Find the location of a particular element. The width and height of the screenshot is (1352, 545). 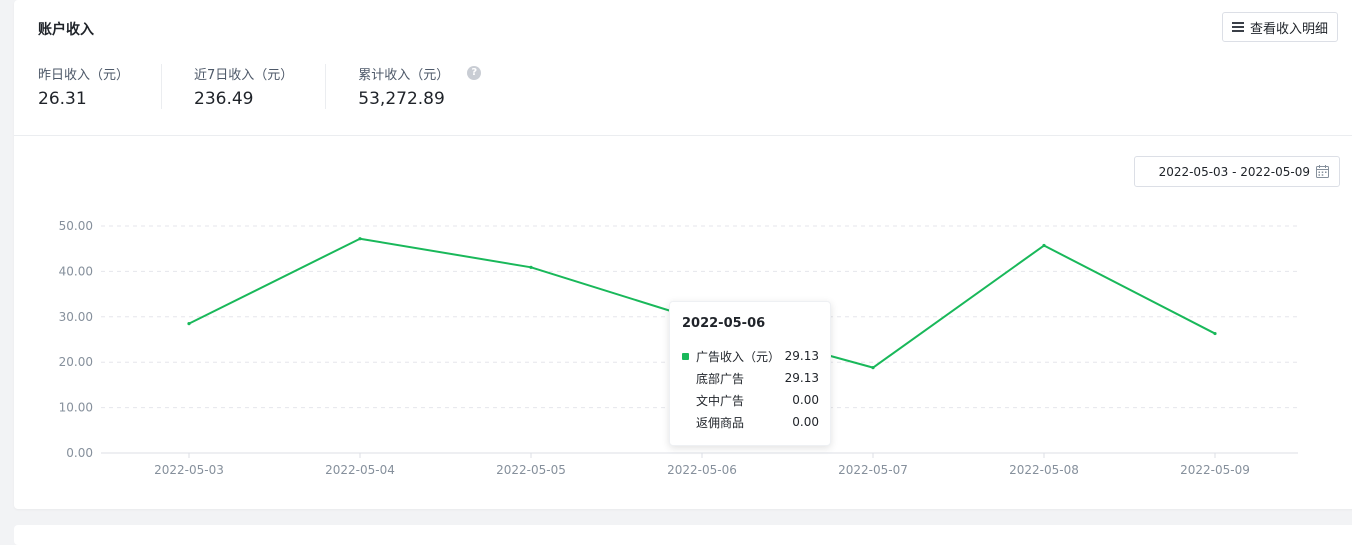

y-tick-label: 0.00 is located at coordinates (79, 453).